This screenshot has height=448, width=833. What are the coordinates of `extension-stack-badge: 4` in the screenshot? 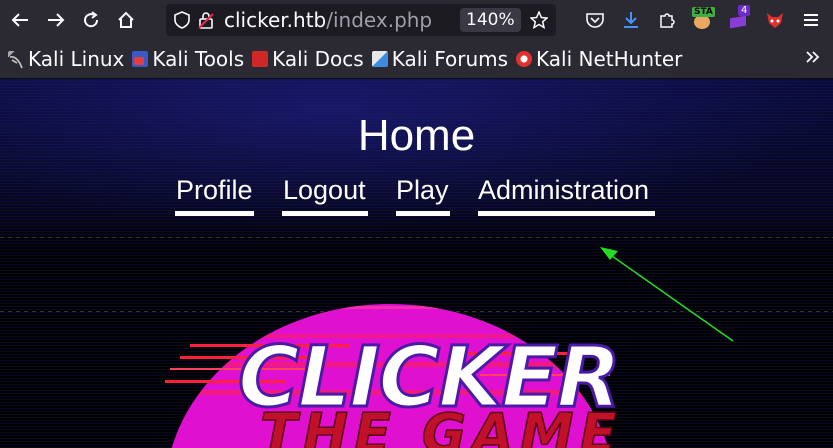 It's located at (744, 10).